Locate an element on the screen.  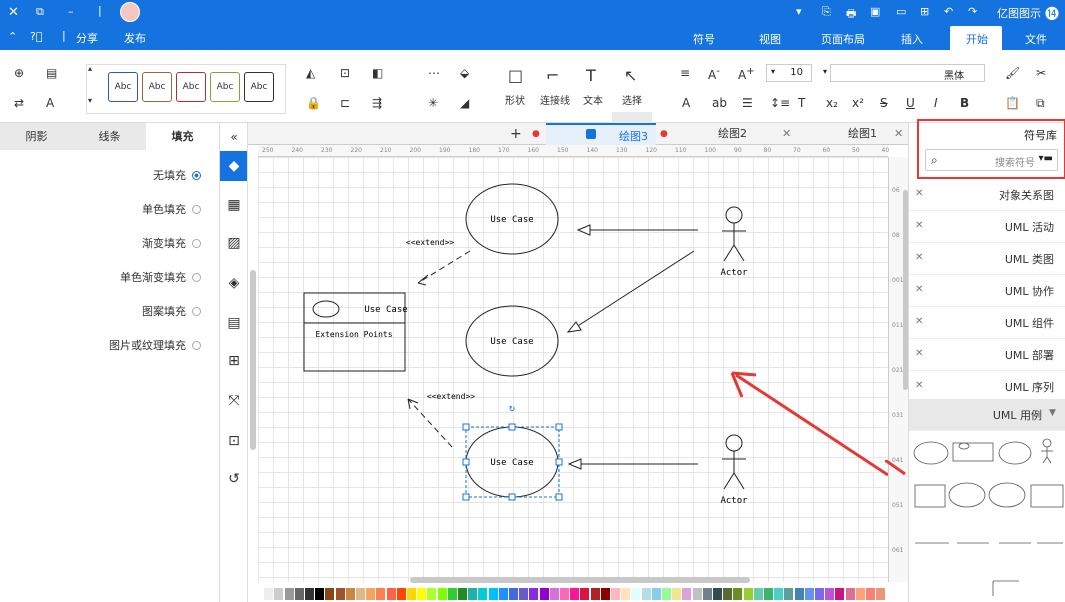
underline-icon: U is located at coordinates (910, 103).